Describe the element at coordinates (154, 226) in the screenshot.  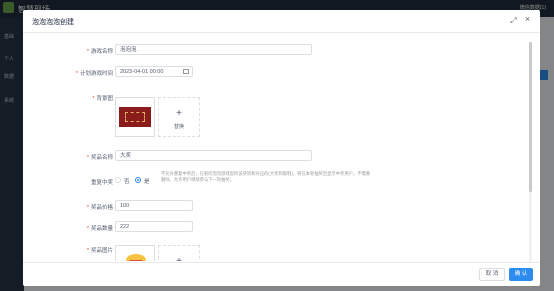
I see `prize-count-input: 222` at that location.